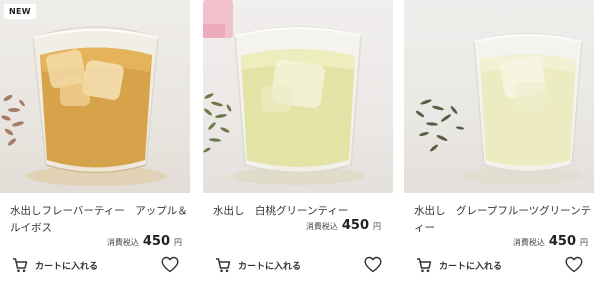 The image size is (600, 285). What do you see at coordinates (20, 11) in the screenshot?
I see `new-badge: NEW` at bounding box center [20, 11].